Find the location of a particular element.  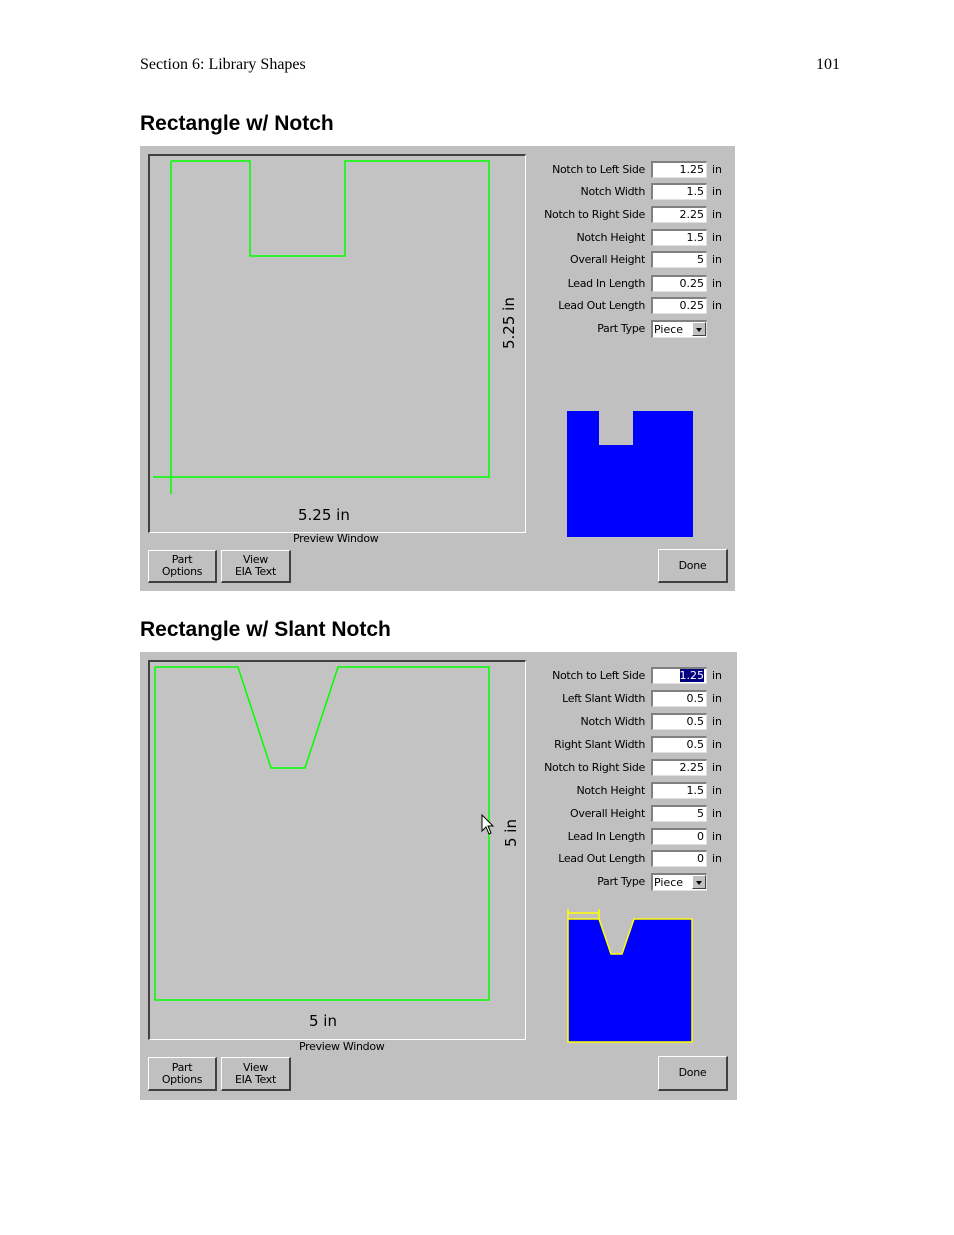

preview-window: 5.25 in 5.25 in is located at coordinates (337, 343).